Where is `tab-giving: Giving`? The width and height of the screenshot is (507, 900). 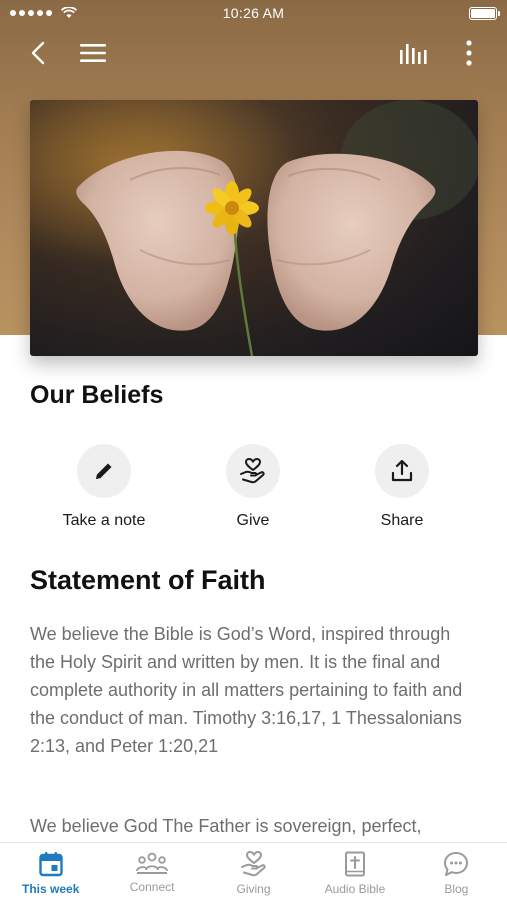 tab-giving: Giving is located at coordinates (253, 871).